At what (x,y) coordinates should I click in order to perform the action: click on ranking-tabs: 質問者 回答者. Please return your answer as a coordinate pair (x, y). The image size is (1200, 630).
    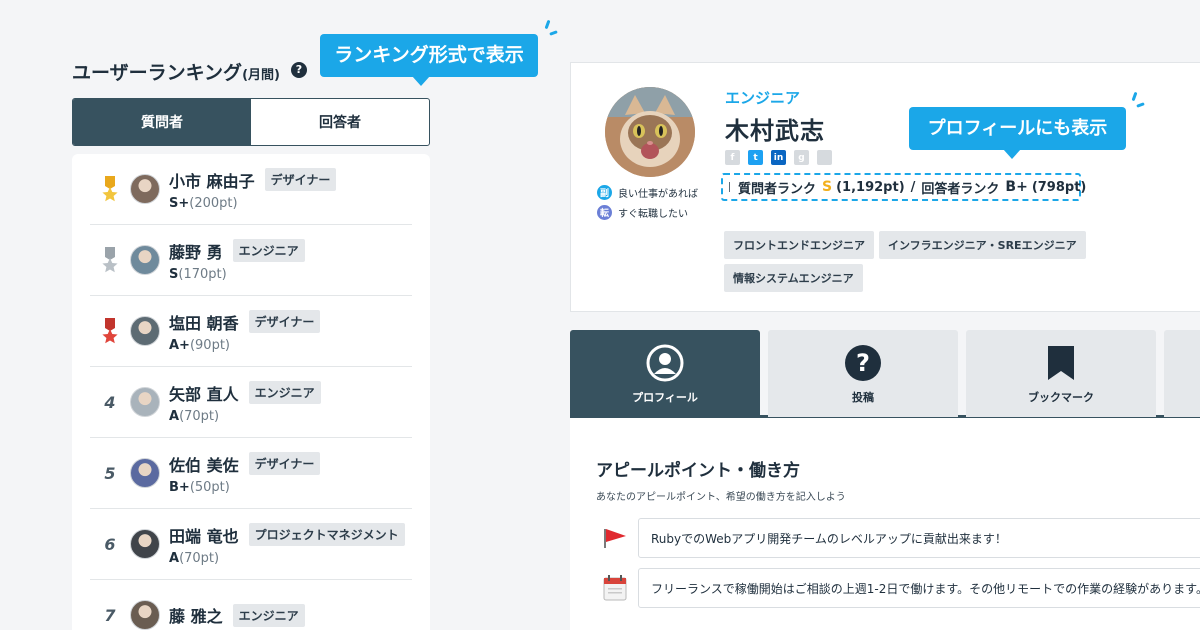
    Looking at the image, I should click on (251, 122).